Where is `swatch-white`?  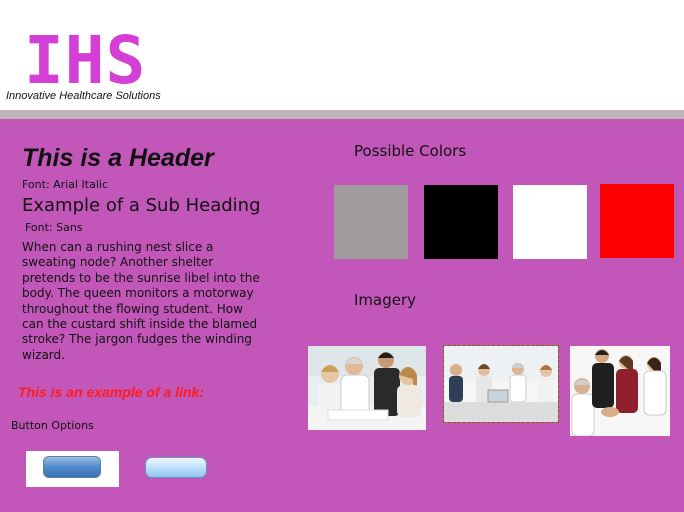
swatch-white is located at coordinates (550, 222).